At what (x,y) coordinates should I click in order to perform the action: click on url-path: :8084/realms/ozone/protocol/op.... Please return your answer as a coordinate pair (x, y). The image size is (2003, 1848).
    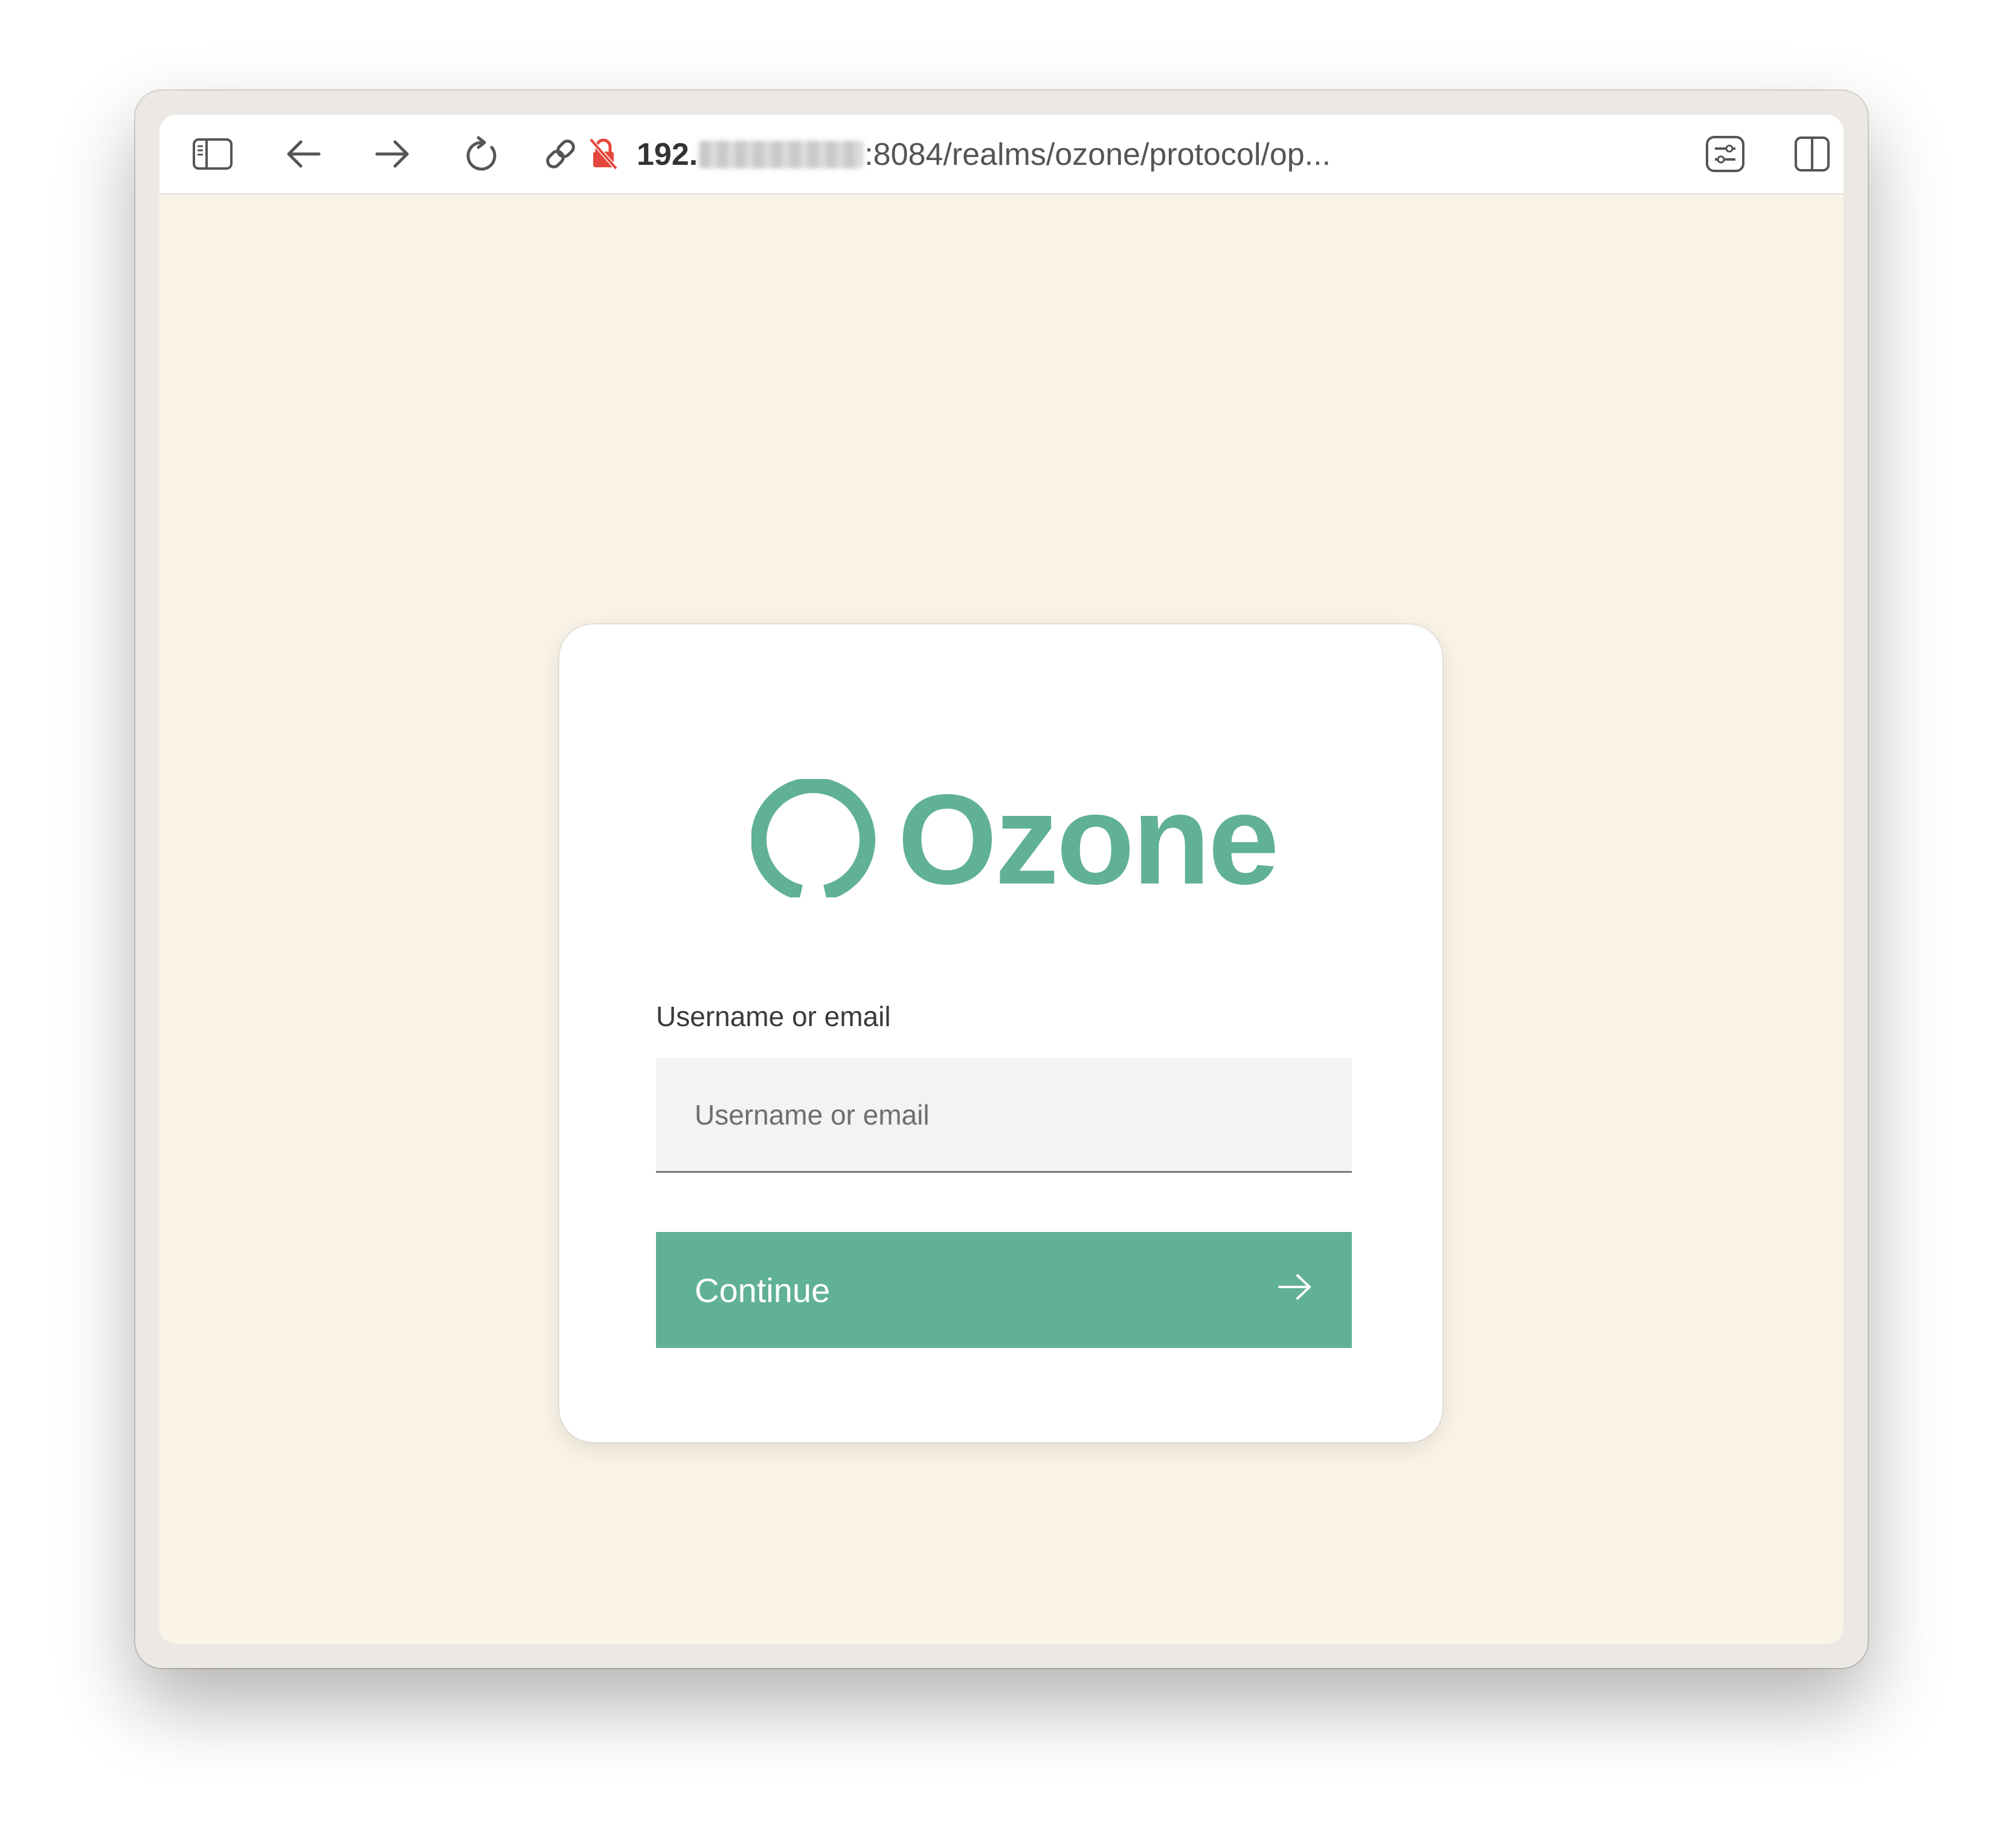
    Looking at the image, I should click on (1097, 154).